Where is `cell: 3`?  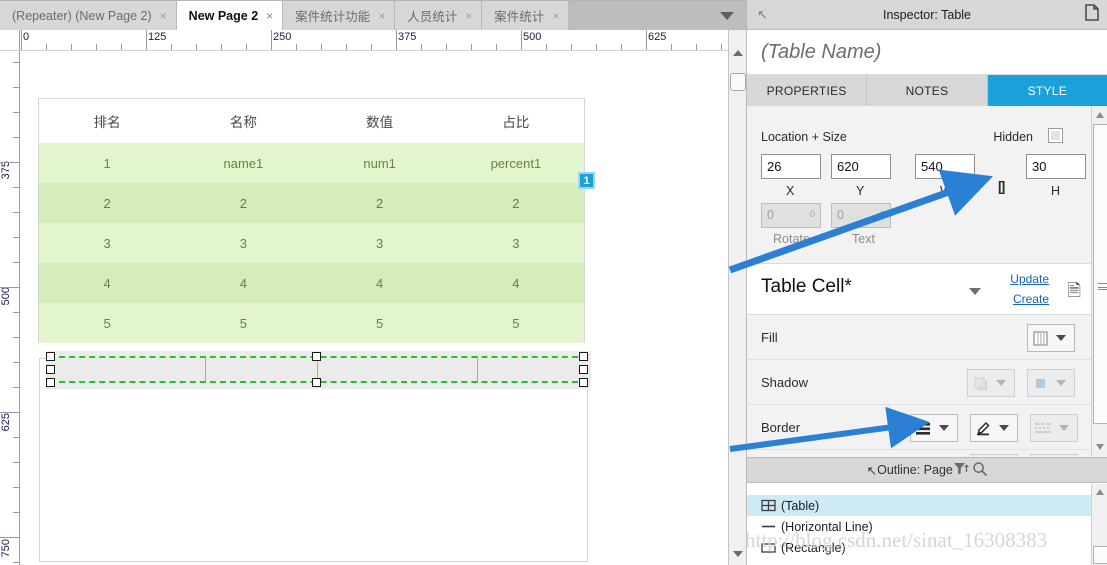
cell: 3 is located at coordinates (516, 243).